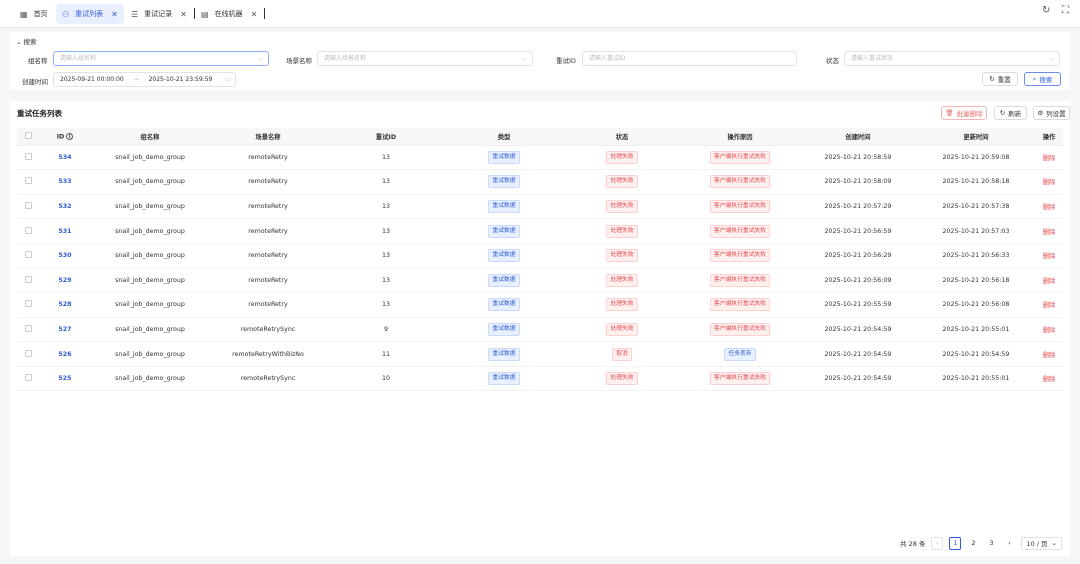  I want to click on reset-button: ↻ 重置, so click(1000, 79).